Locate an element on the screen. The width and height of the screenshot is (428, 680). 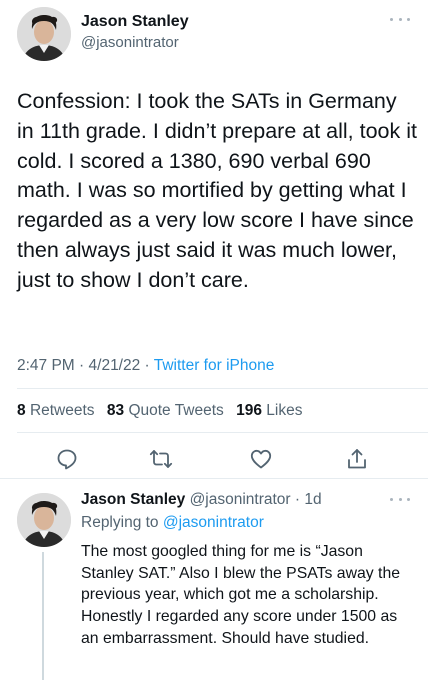
author-name: Jason Stanley is located at coordinates (135, 22).